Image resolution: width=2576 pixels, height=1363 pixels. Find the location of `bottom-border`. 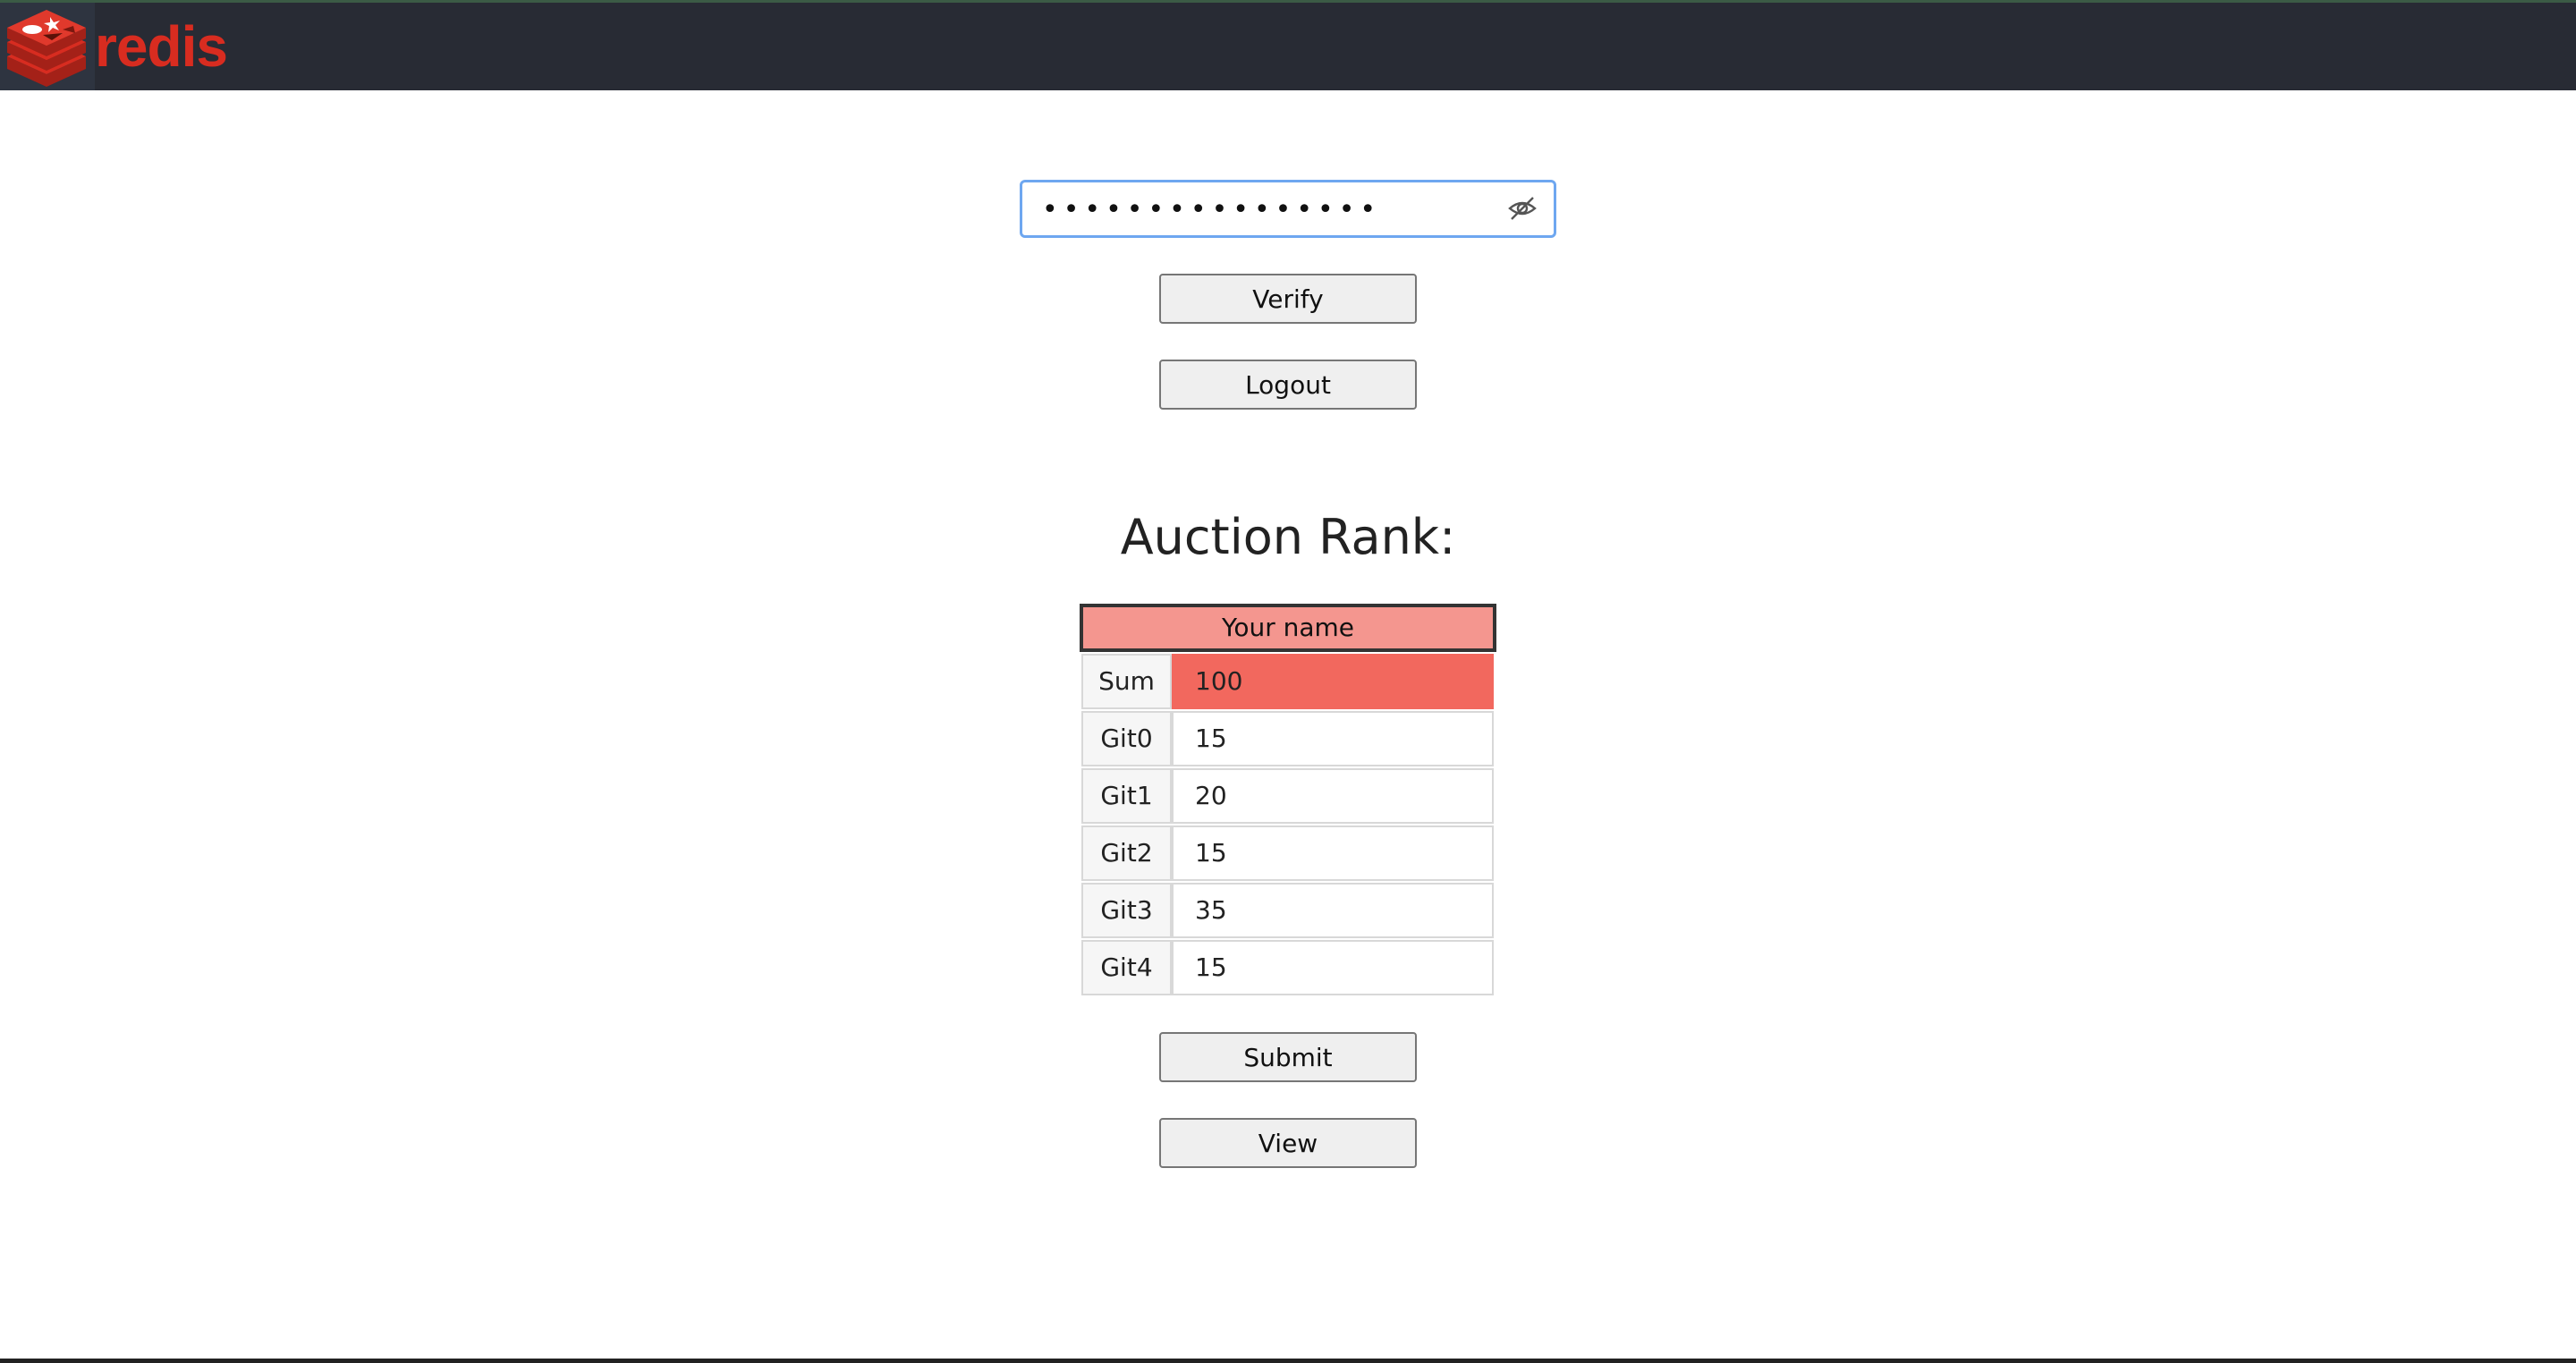

bottom-border is located at coordinates (1288, 1361).